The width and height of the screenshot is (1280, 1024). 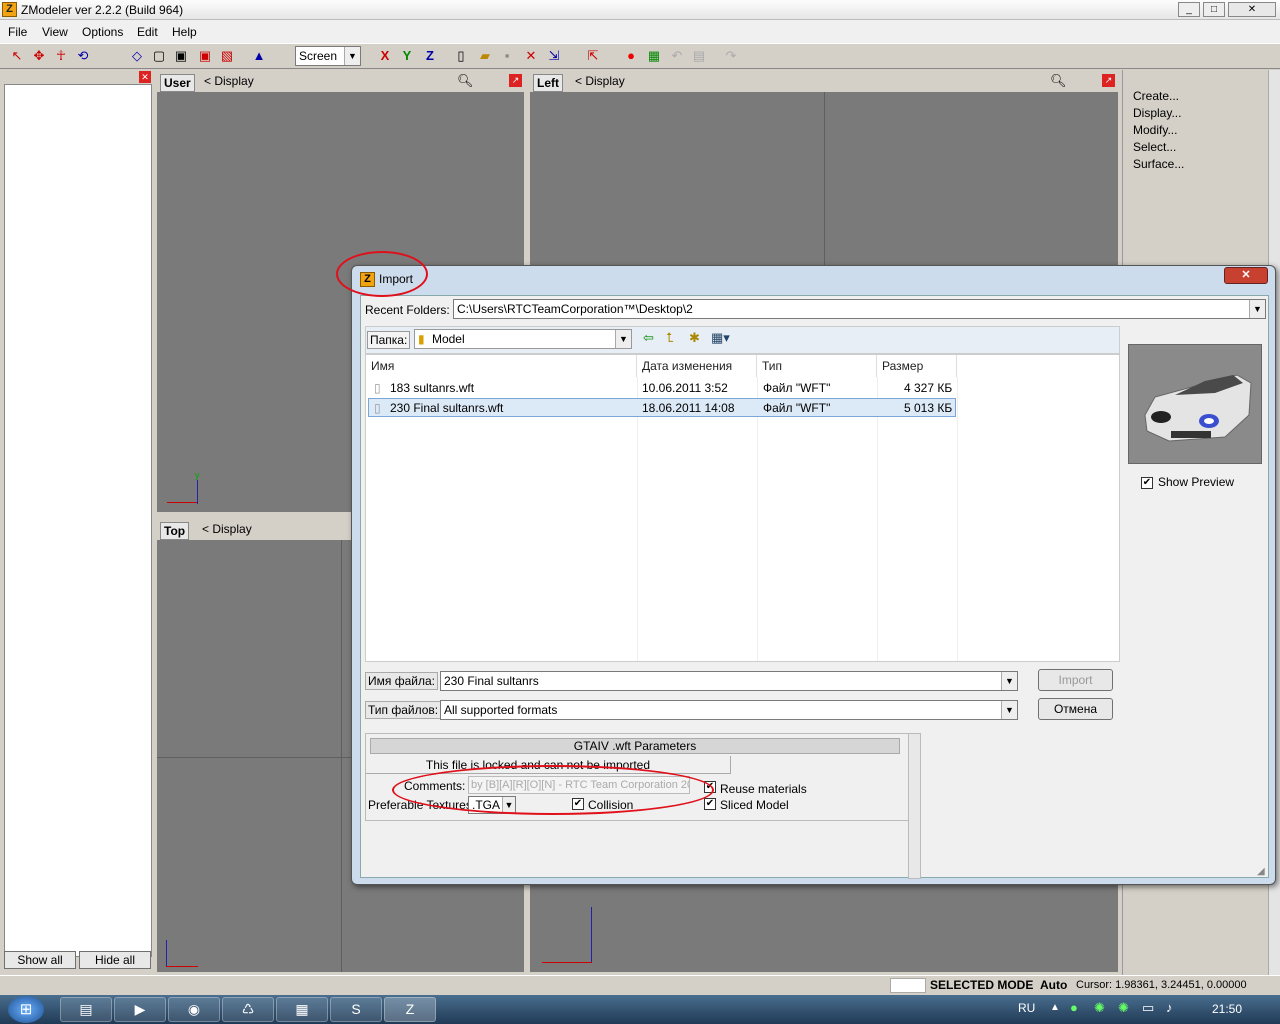 What do you see at coordinates (181, 56) in the screenshot?
I see `cube-solid-icon: ▣` at bounding box center [181, 56].